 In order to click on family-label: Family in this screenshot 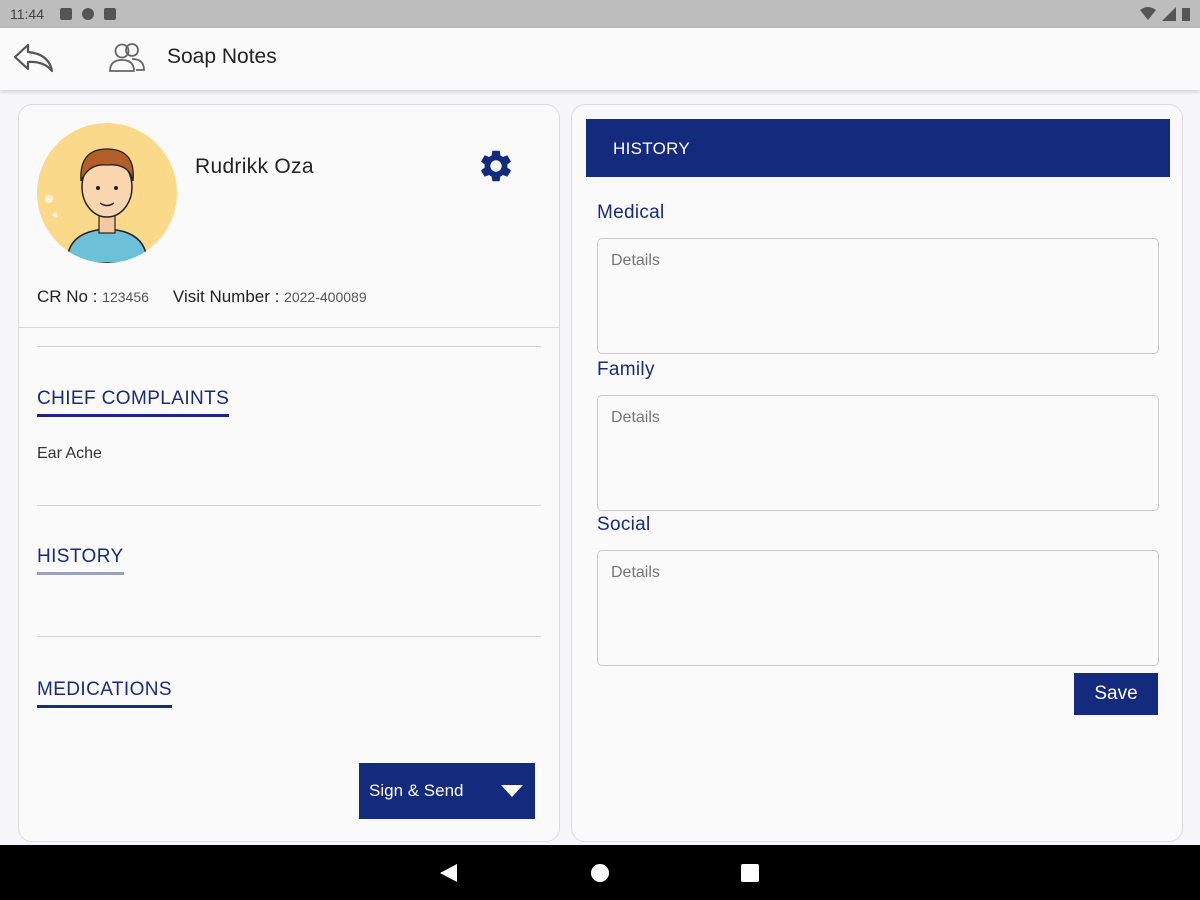, I will do `click(626, 369)`.